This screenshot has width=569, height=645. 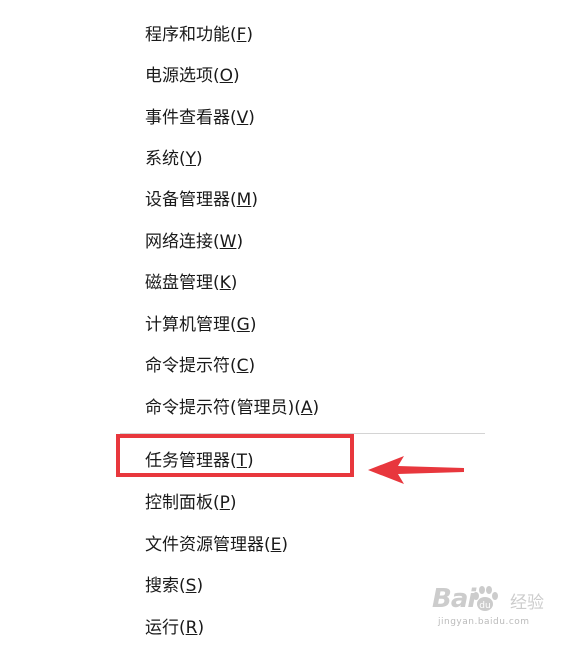 What do you see at coordinates (191, 586) in the screenshot?
I see `menu-item-accelerator: S` at bounding box center [191, 586].